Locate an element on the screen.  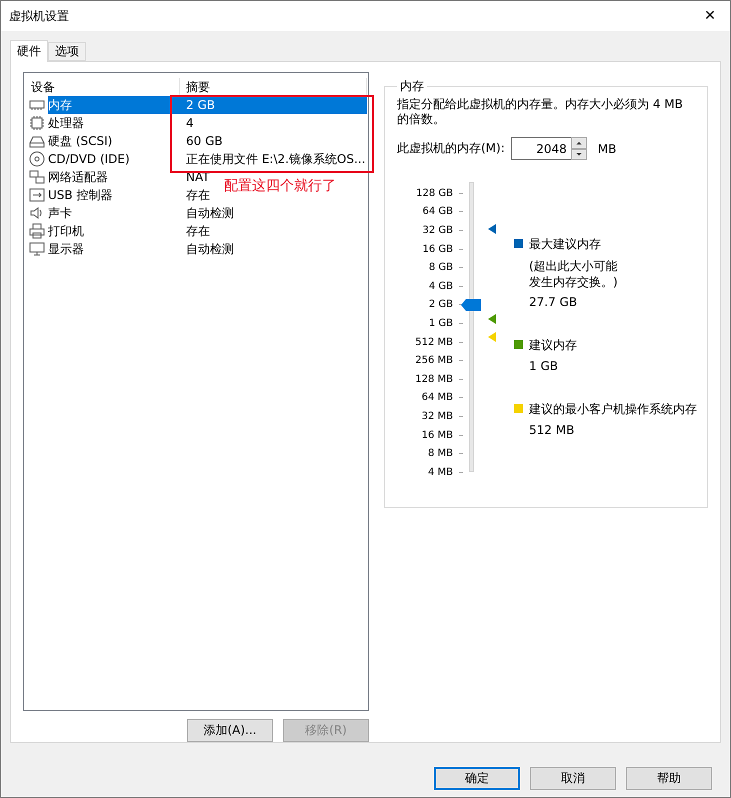
device-name: 显示器 is located at coordinates (66, 249).